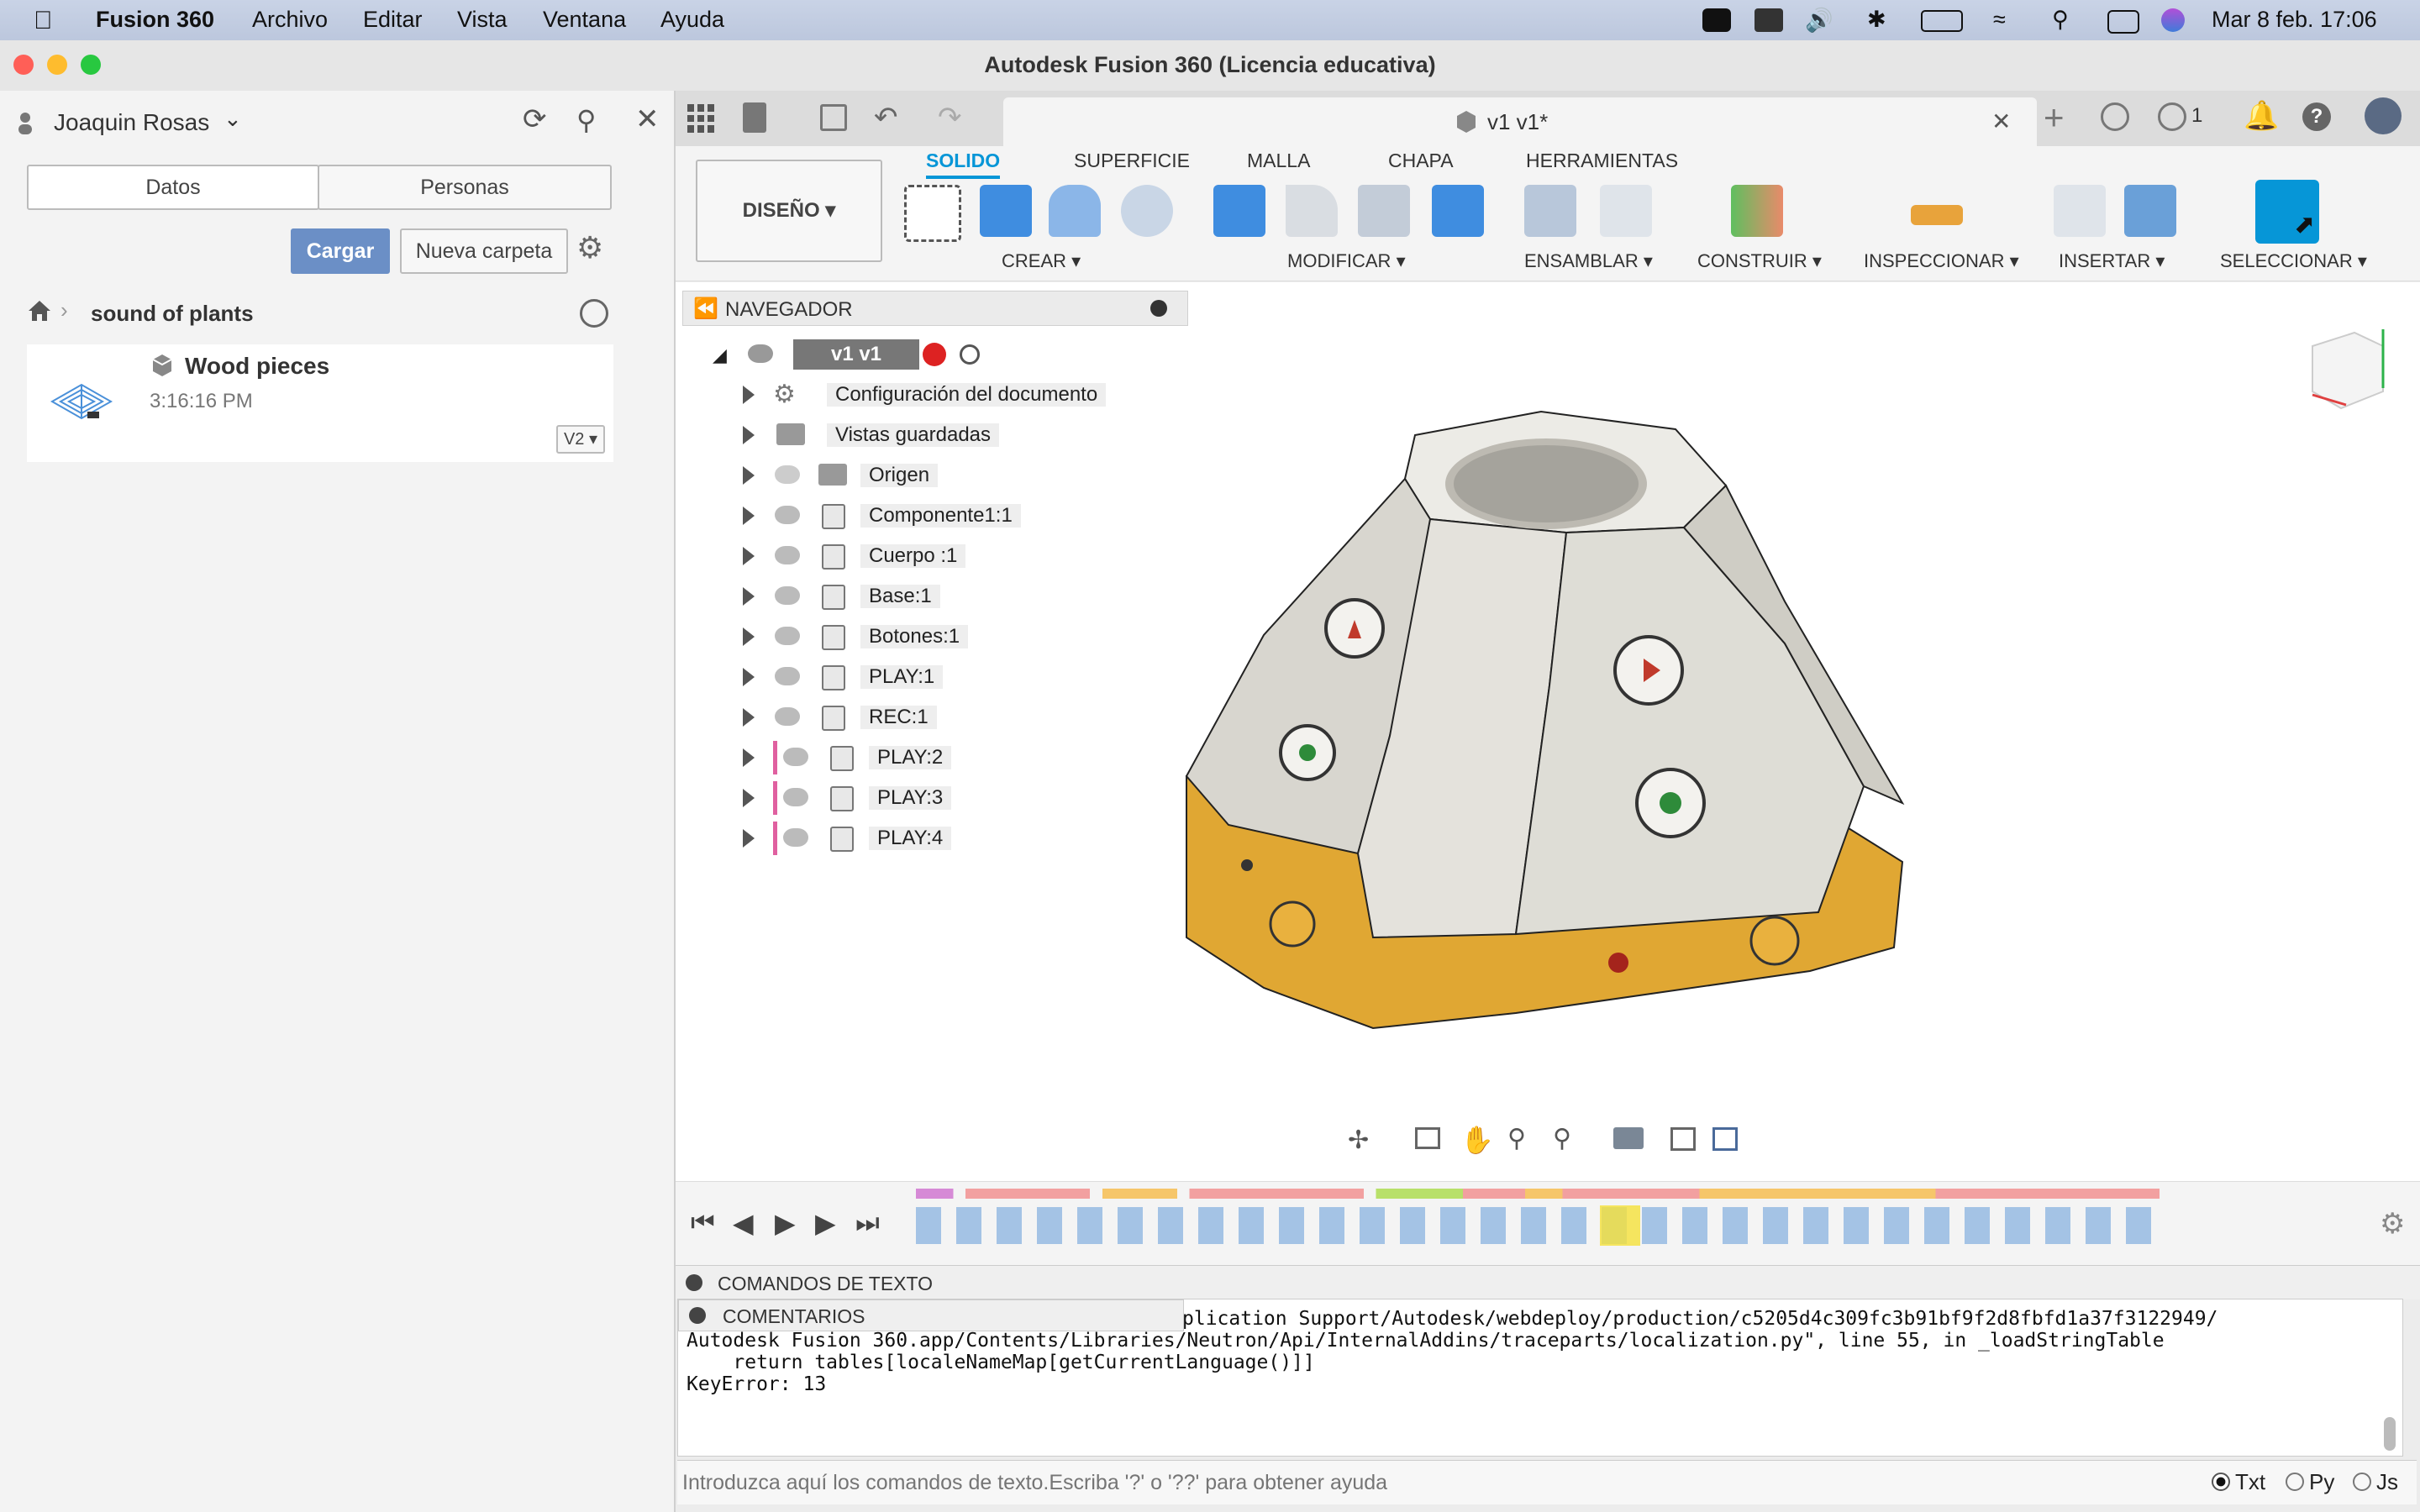 The height and width of the screenshot is (1512, 2420). Describe the element at coordinates (970, 354) in the screenshot. I see `activate-radio-icon` at that location.